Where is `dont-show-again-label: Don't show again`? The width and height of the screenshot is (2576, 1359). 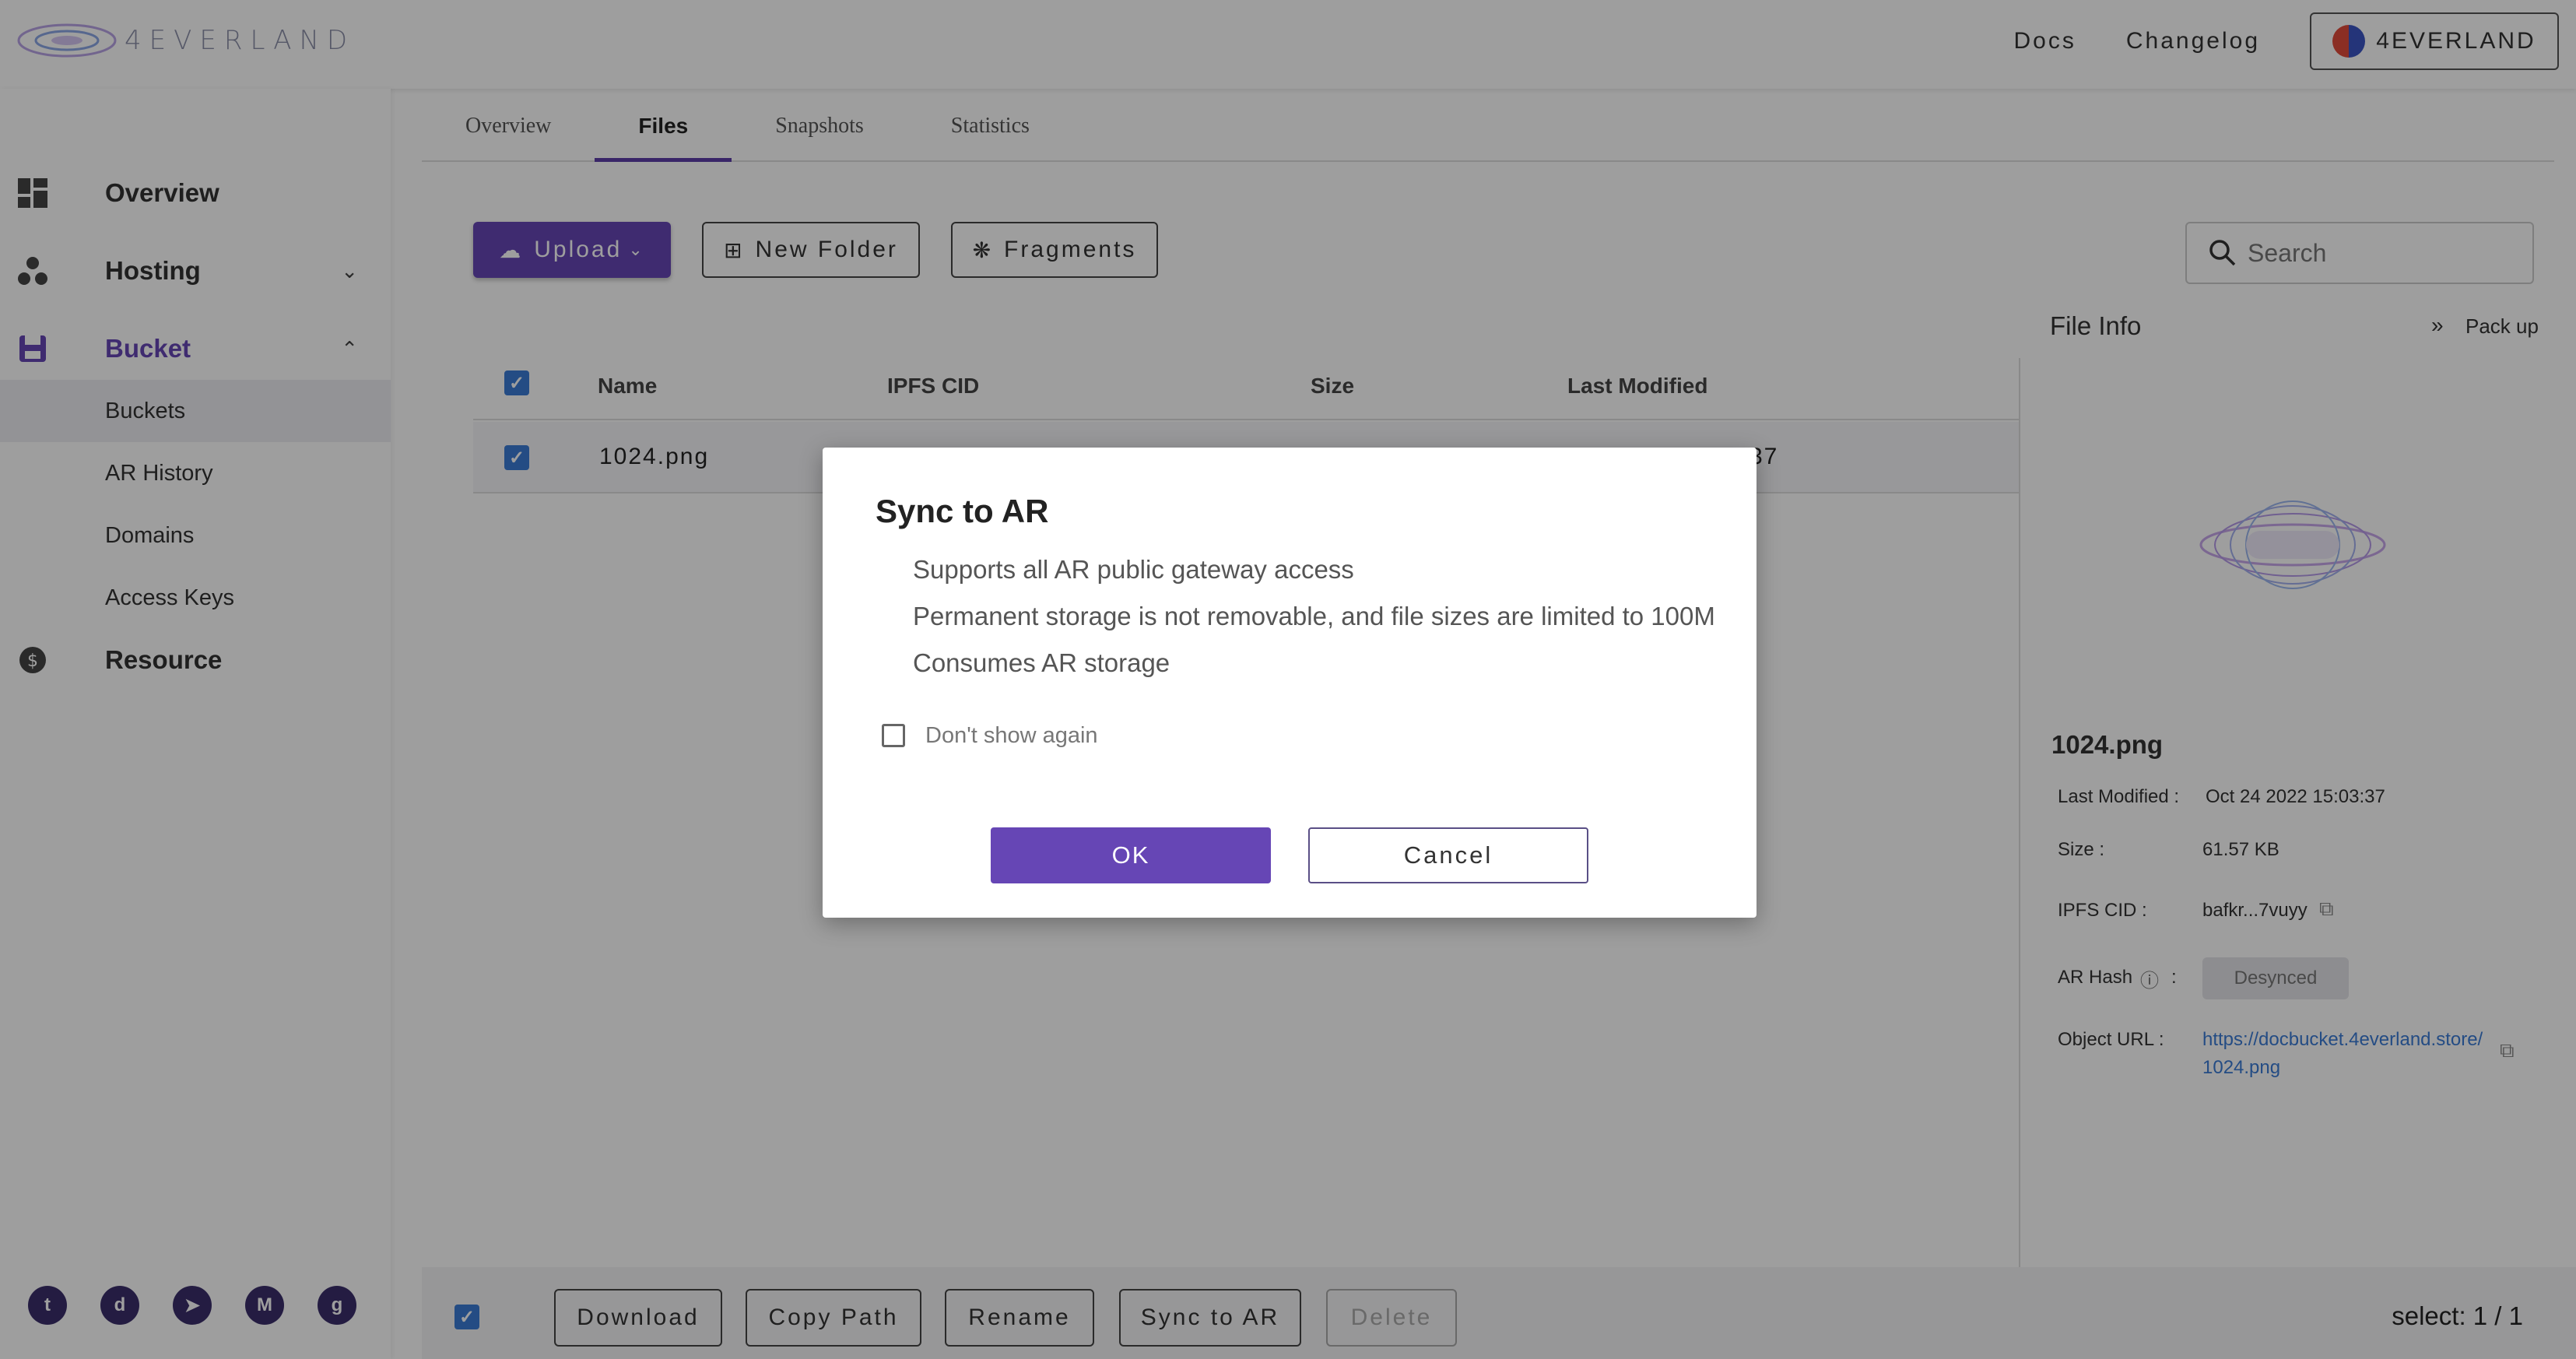
dont-show-again-label: Don't show again is located at coordinates (1012, 736).